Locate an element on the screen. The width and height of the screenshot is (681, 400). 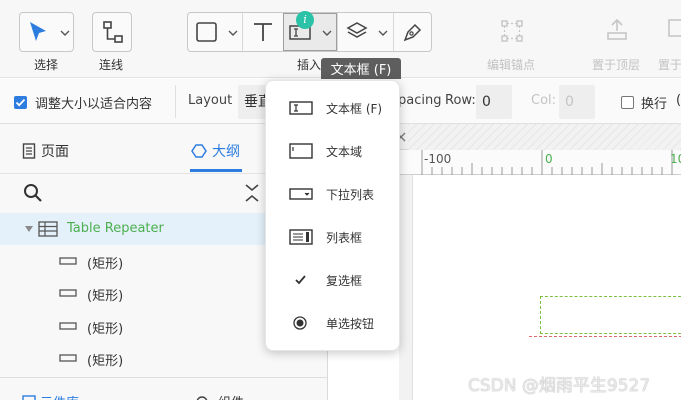
menu-item-checkbox: 复选框 is located at coordinates (332, 280).